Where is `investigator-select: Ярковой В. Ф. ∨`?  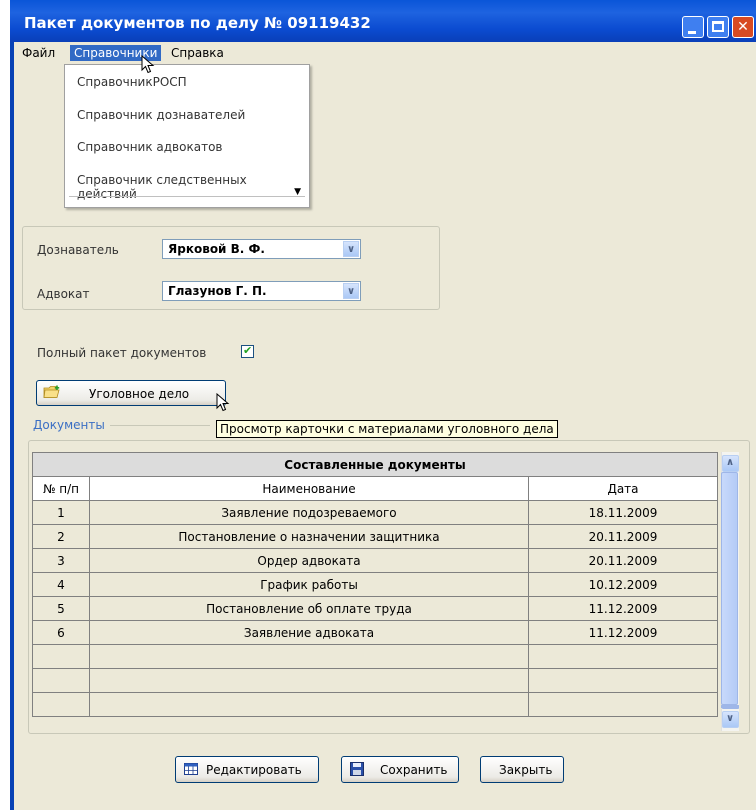 investigator-select: Ярковой В. Ф. ∨ is located at coordinates (261, 249).